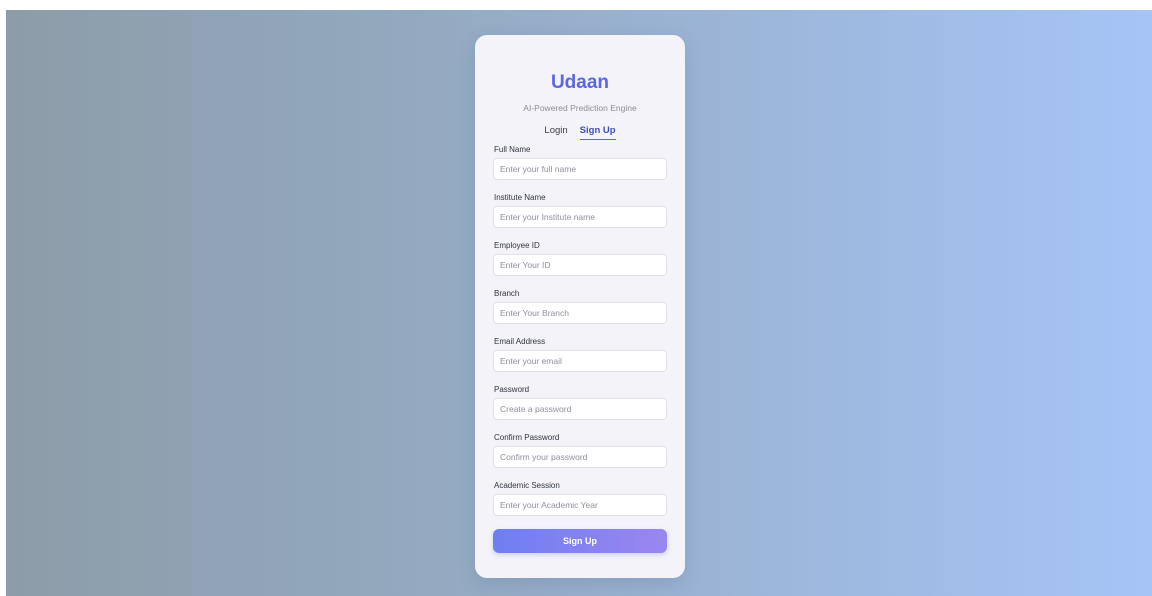  I want to click on academic-session-label: Academic Session, so click(527, 485).